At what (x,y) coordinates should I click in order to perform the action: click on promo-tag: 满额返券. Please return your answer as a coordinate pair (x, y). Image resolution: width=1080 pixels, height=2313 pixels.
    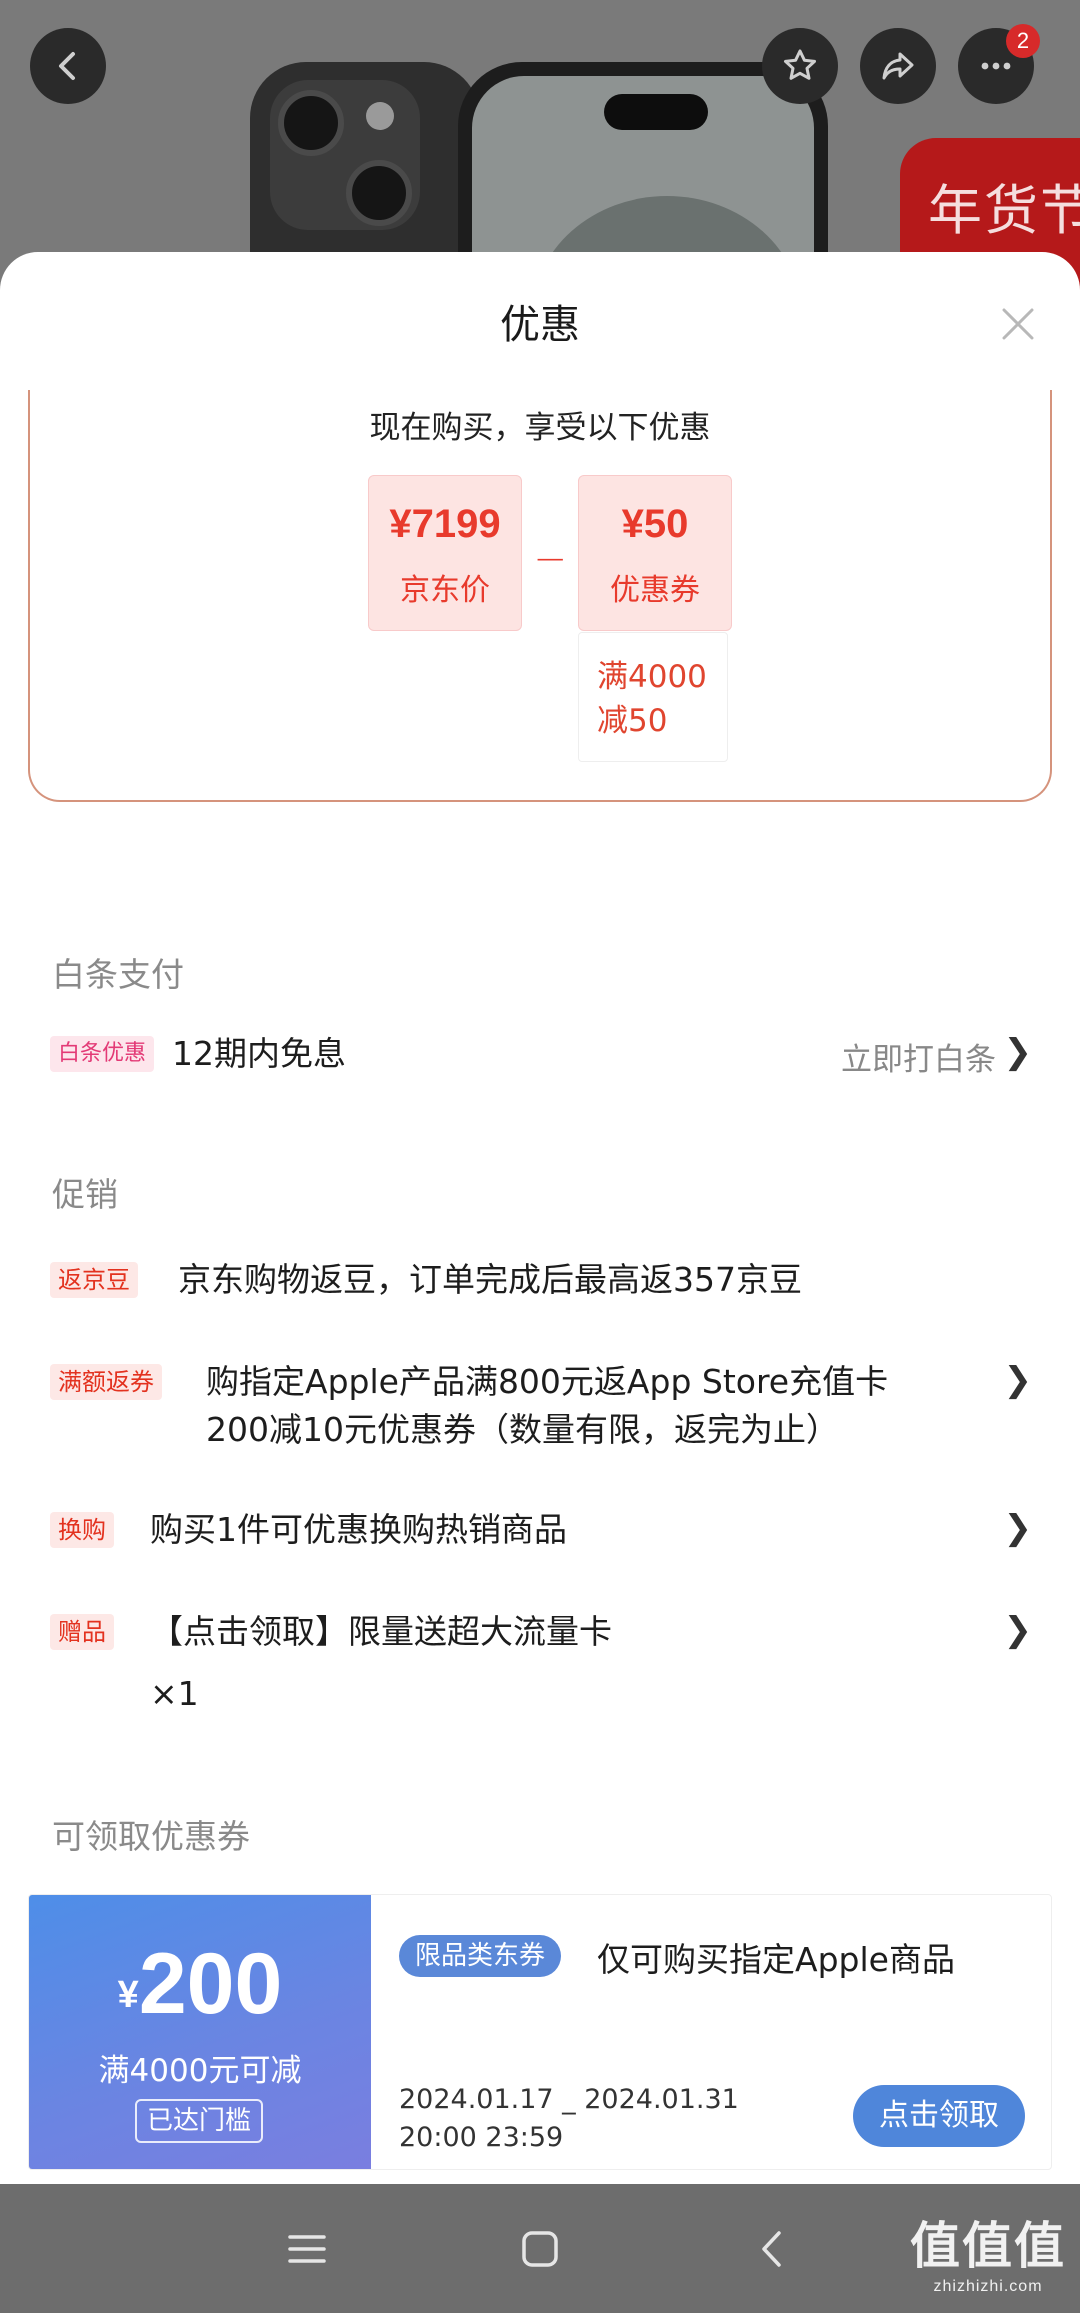
    Looking at the image, I should click on (106, 1382).